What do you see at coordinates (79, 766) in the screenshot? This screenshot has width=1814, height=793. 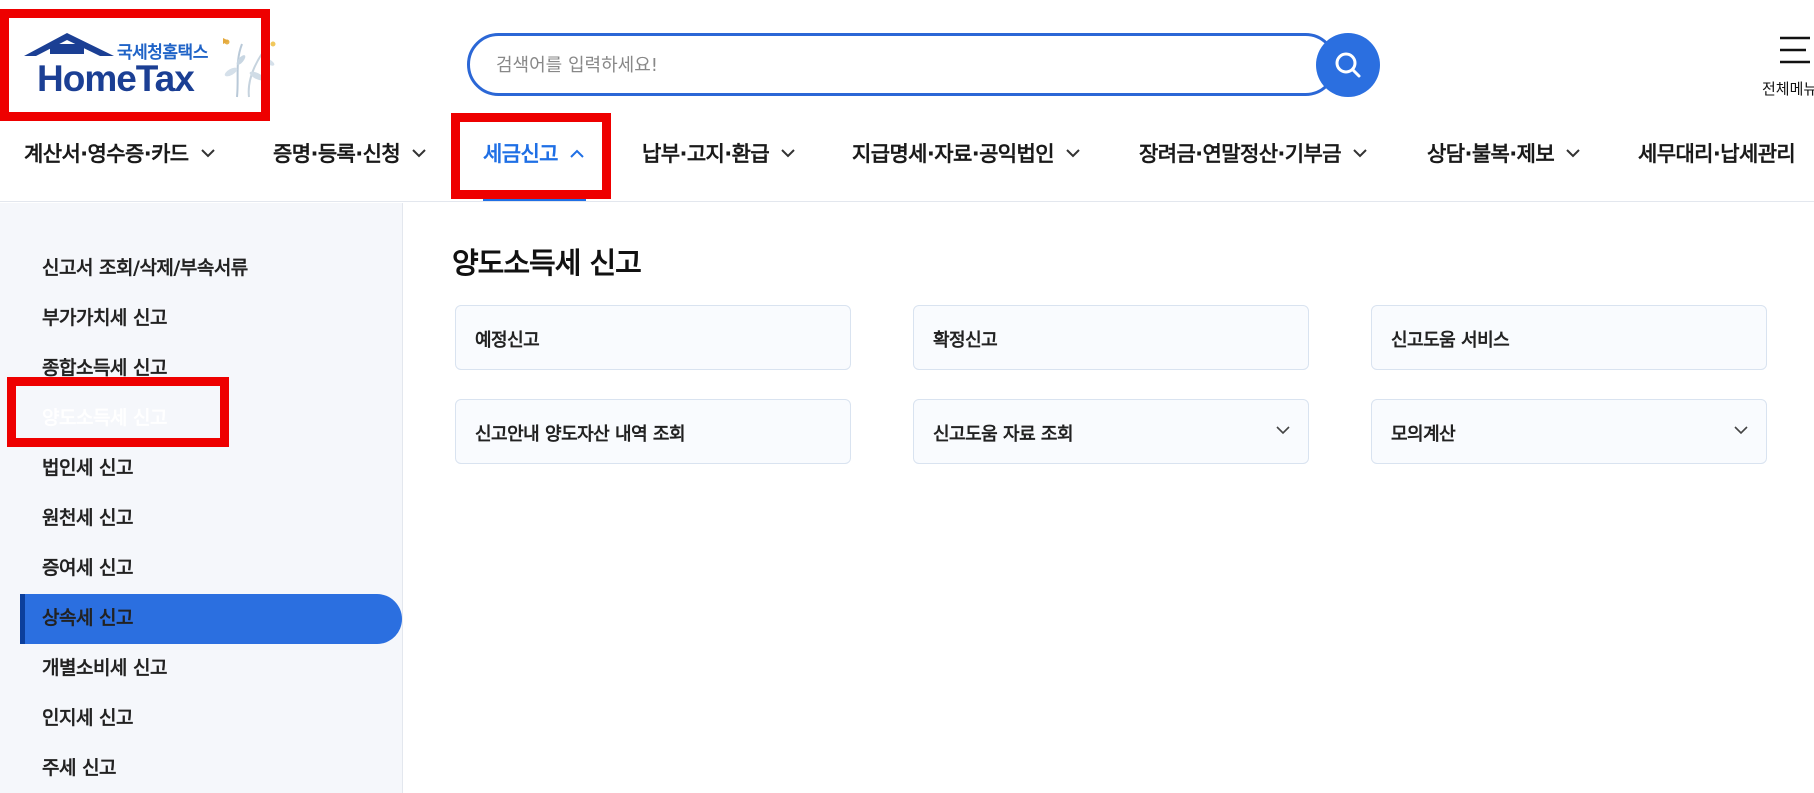 I see `sidebar-item-liquor-tax: 주세 신고` at bounding box center [79, 766].